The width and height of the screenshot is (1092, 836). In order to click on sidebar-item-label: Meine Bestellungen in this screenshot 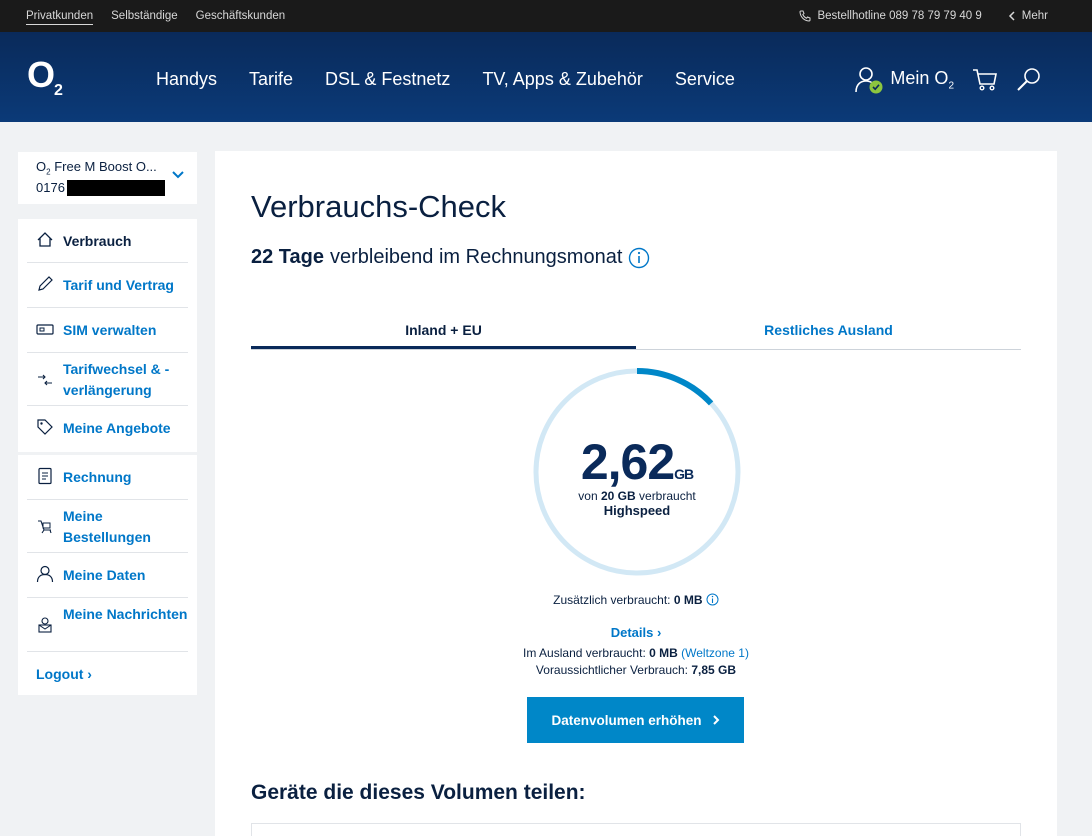, I will do `click(107, 526)`.